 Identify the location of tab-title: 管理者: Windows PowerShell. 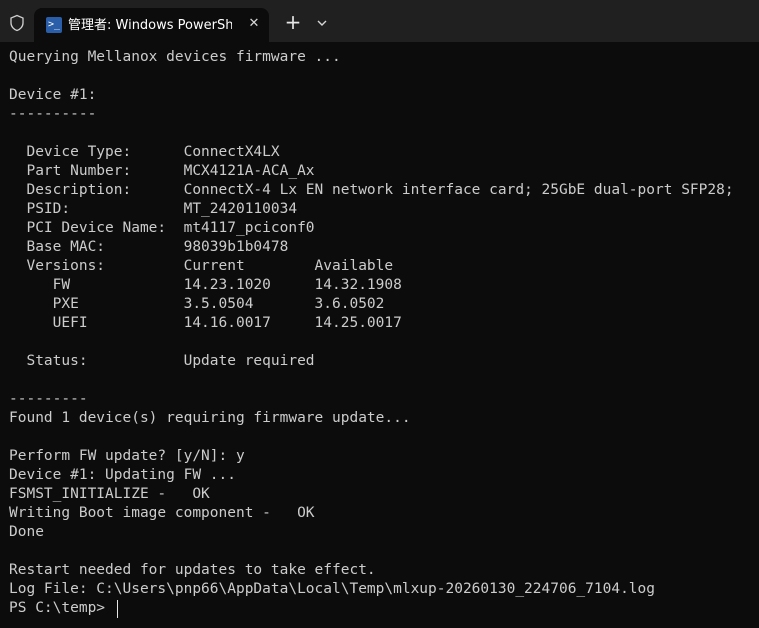
(150, 25).